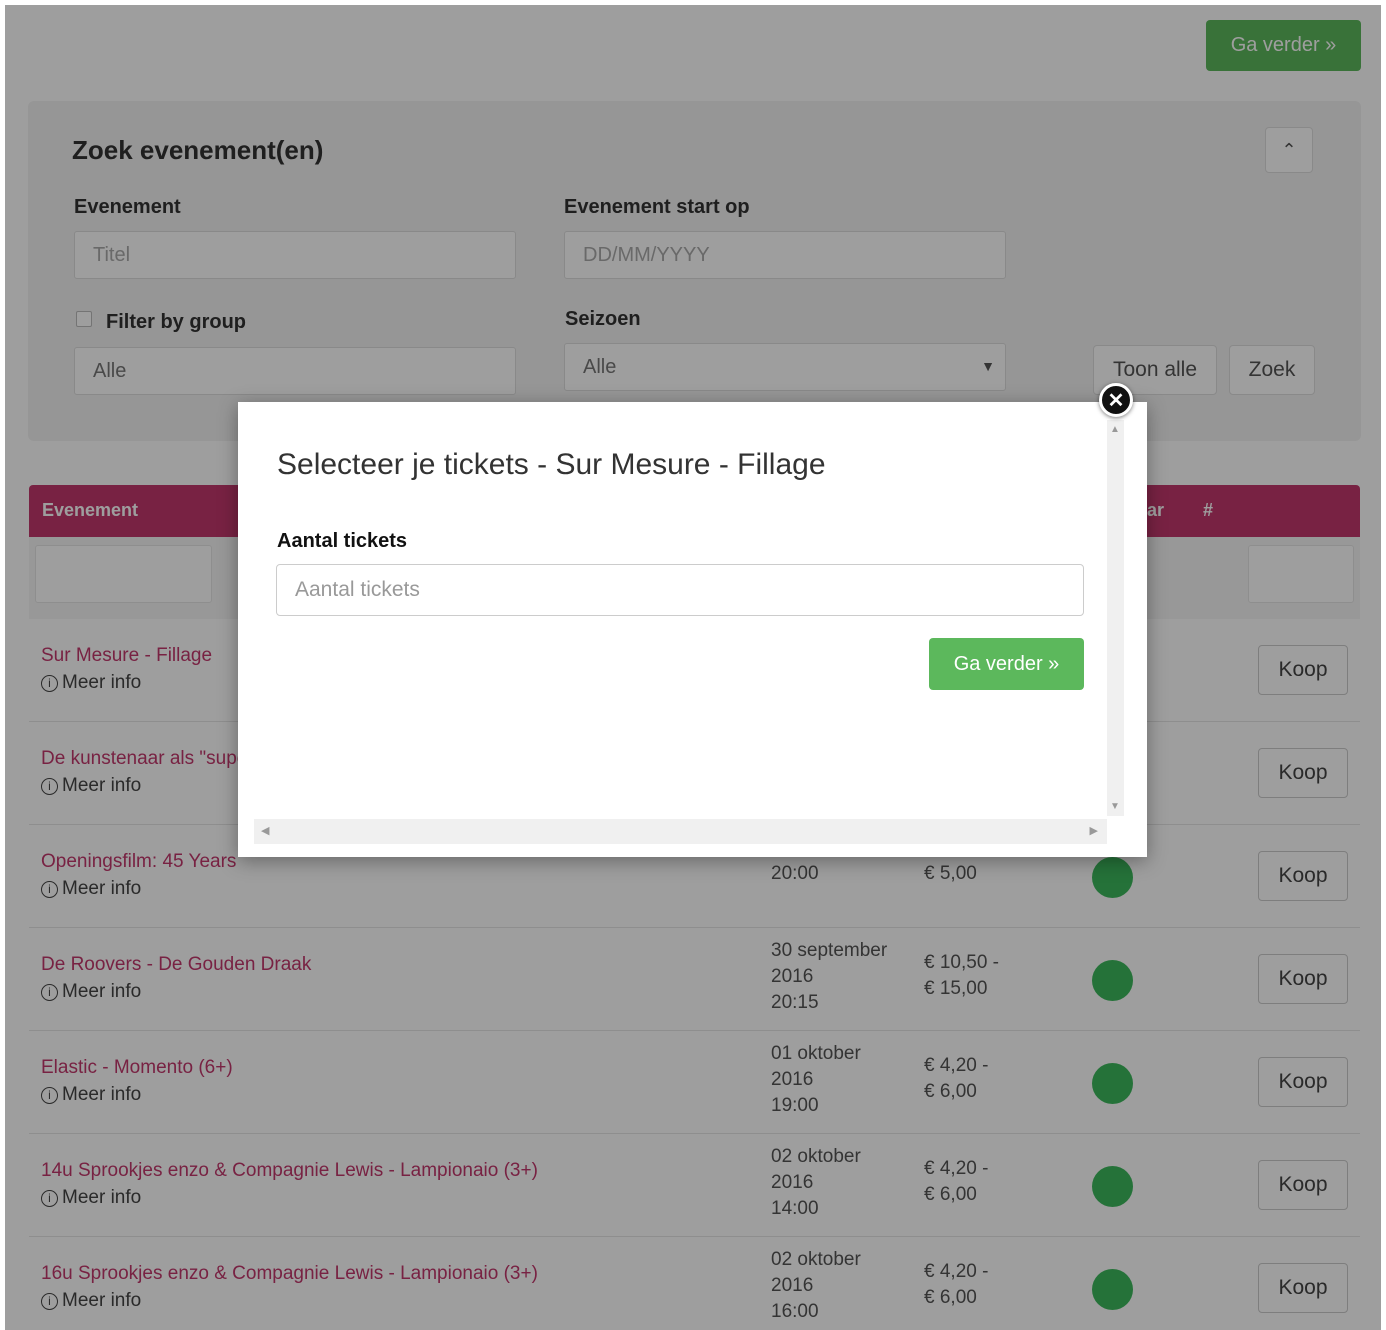  Describe the element at coordinates (1115, 806) in the screenshot. I see `scroll-down-icon: ▼` at that location.